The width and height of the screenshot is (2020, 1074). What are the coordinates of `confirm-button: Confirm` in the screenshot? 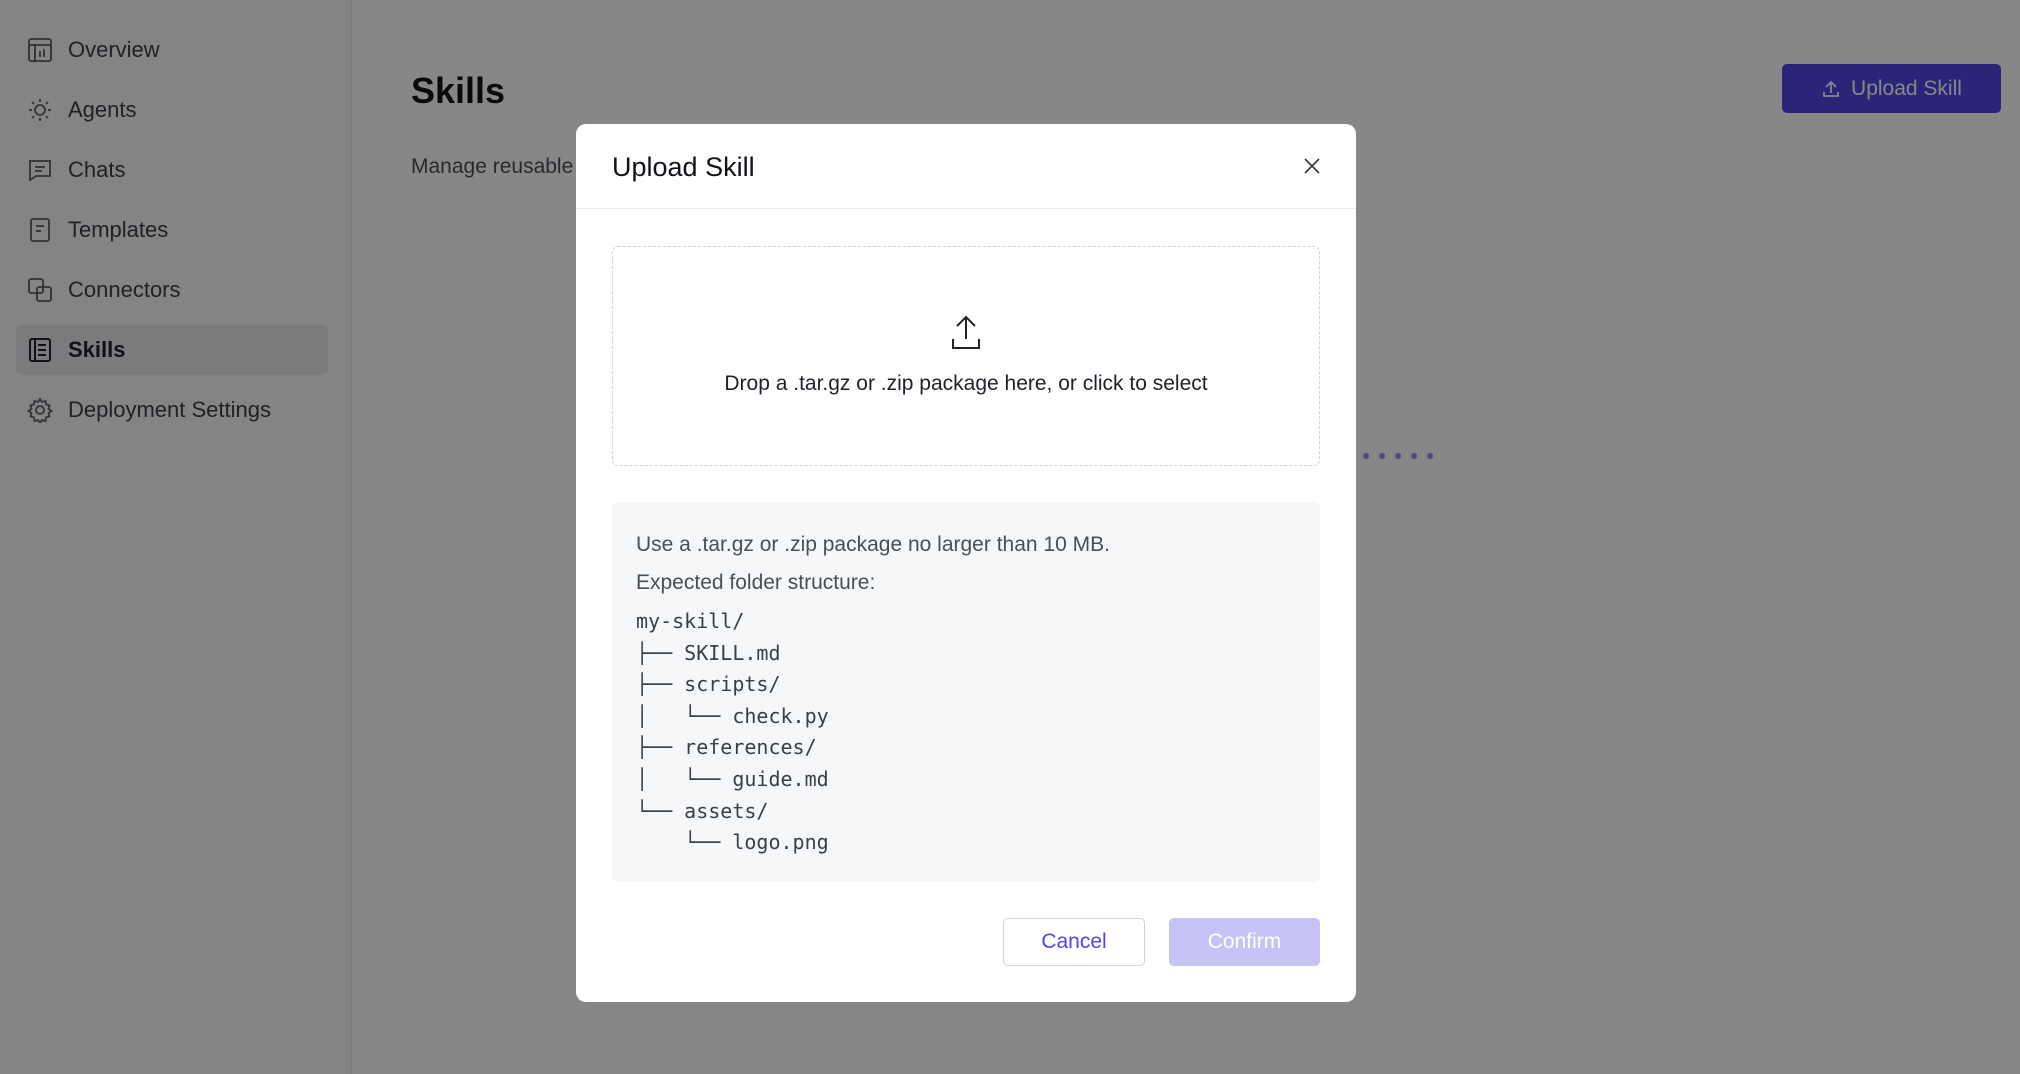 It's located at (1244, 942).